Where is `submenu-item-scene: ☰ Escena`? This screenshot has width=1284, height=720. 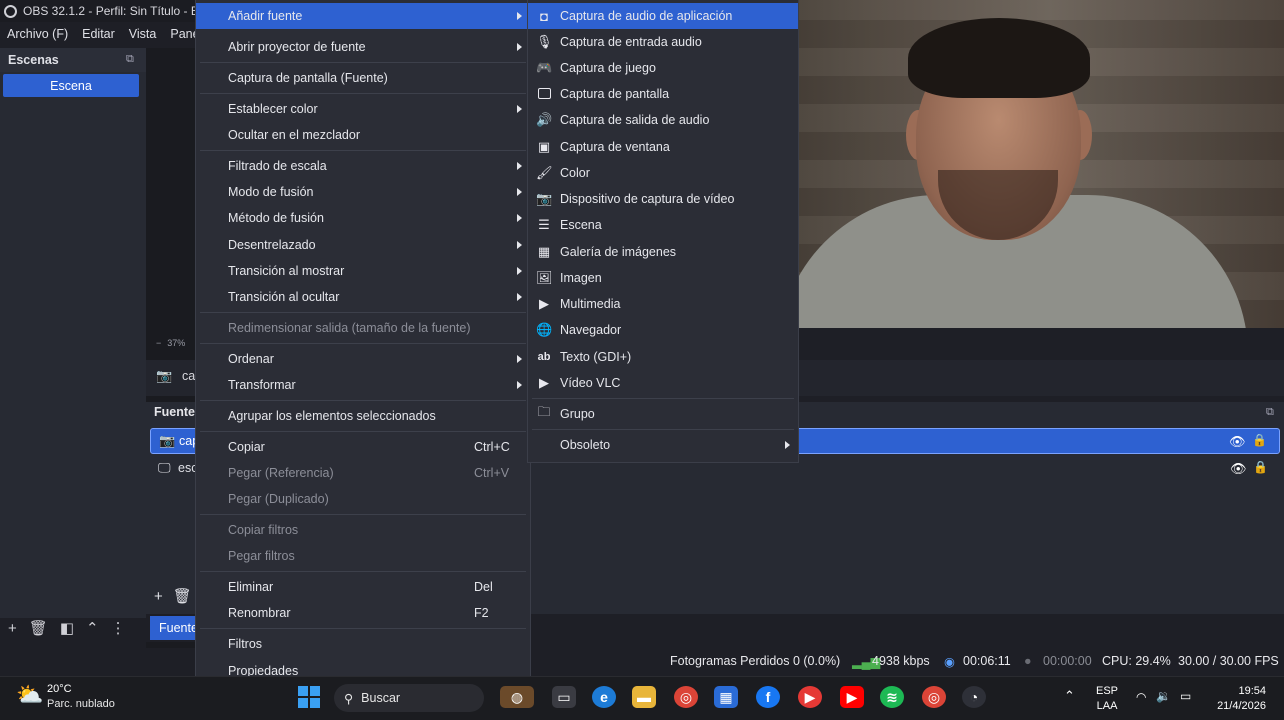 submenu-item-scene: ☰ Escena is located at coordinates (663, 225).